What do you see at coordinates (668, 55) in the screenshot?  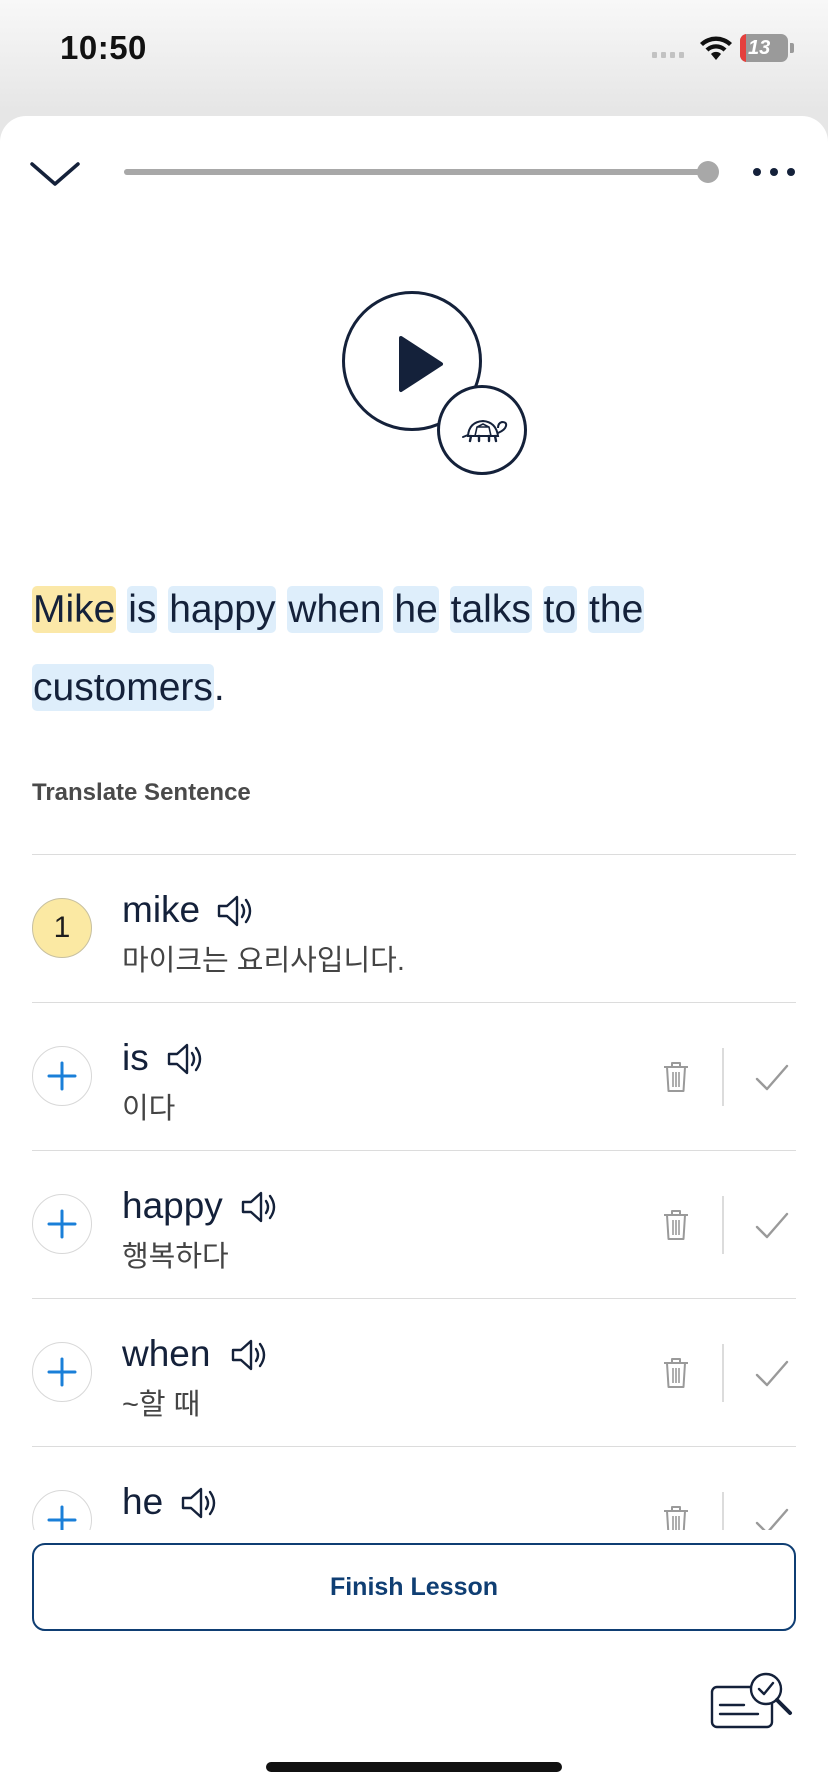 I see `cellular-signal-icon` at bounding box center [668, 55].